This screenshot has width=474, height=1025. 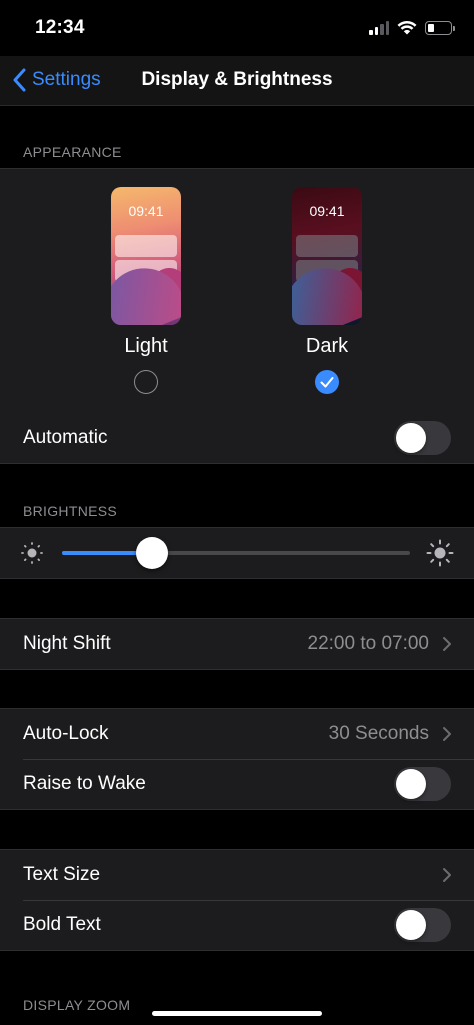 I want to click on raise-to-wake-label: Raise to Wake, so click(x=84, y=783).